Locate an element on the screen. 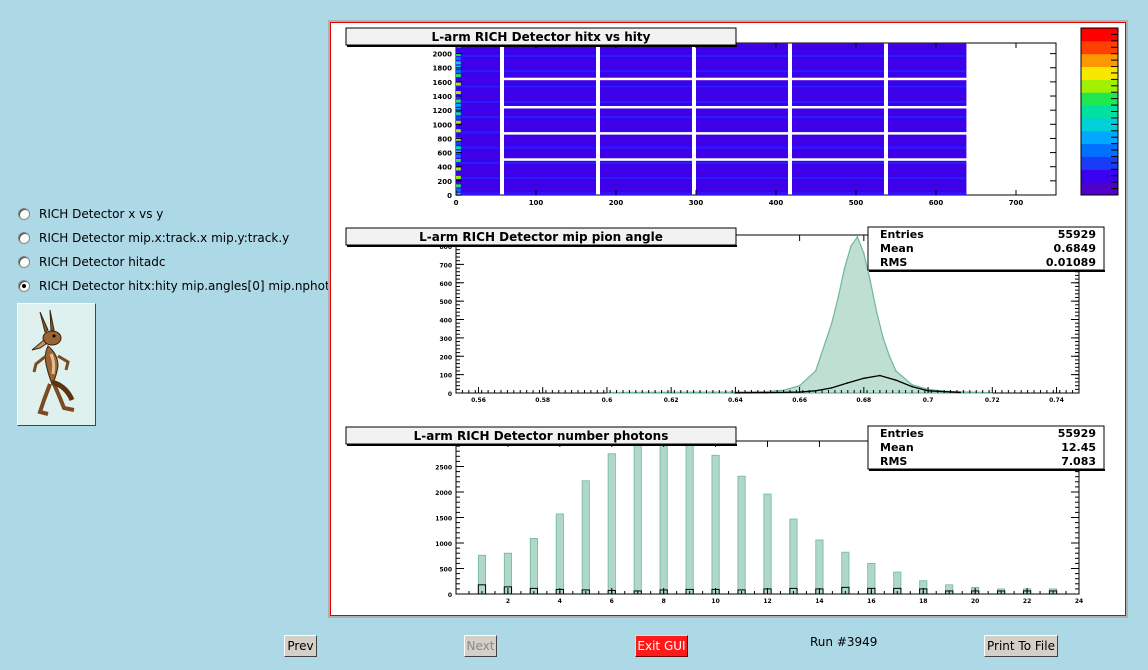  y-tick-label: 1400 is located at coordinates (443, 97).